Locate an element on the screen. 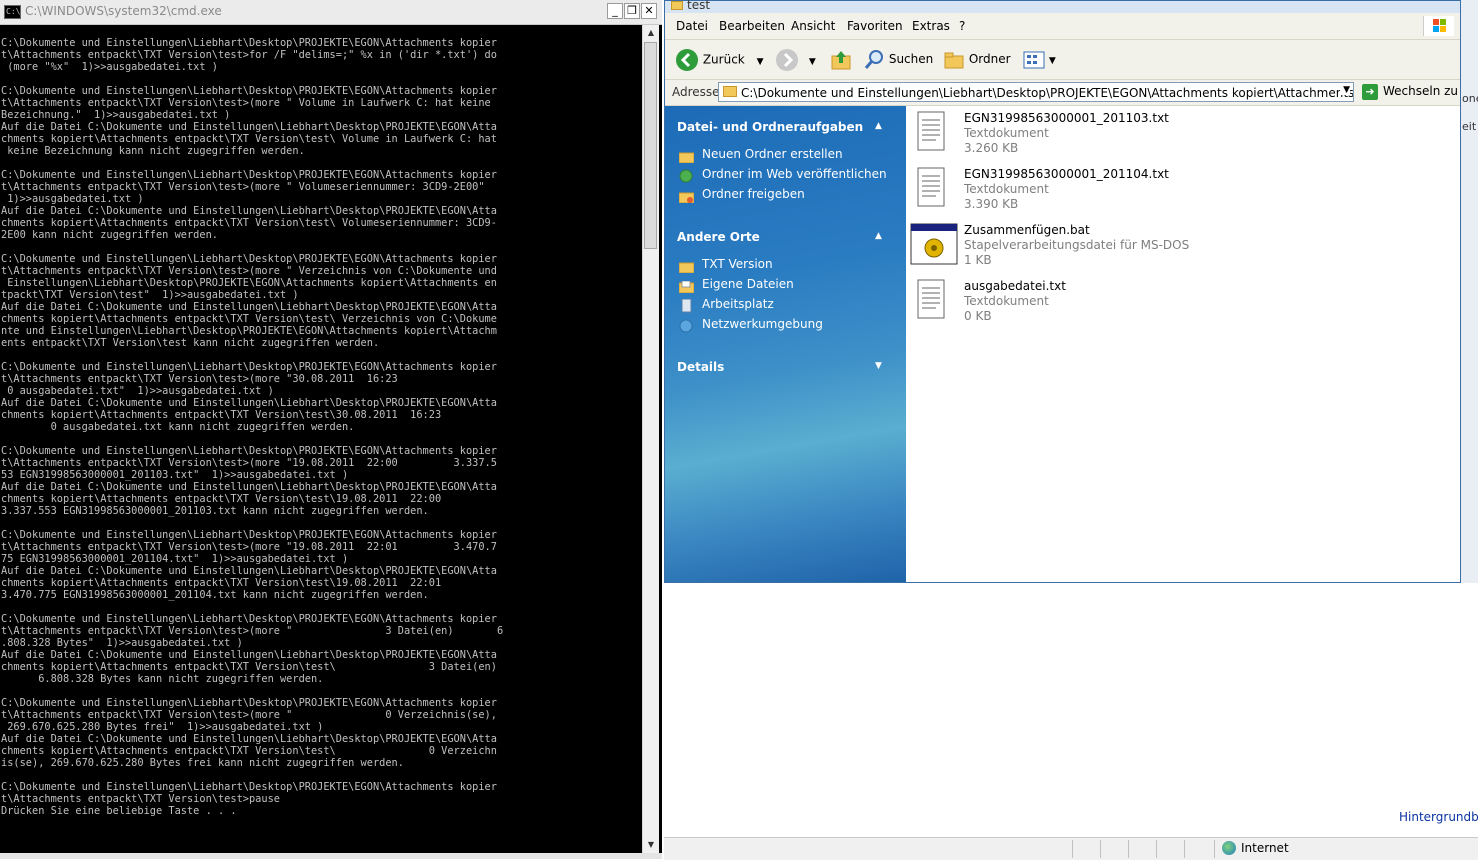 This screenshot has height=860, width=1478. place-my-computer: Arbeitsplatz is located at coordinates (738, 304).